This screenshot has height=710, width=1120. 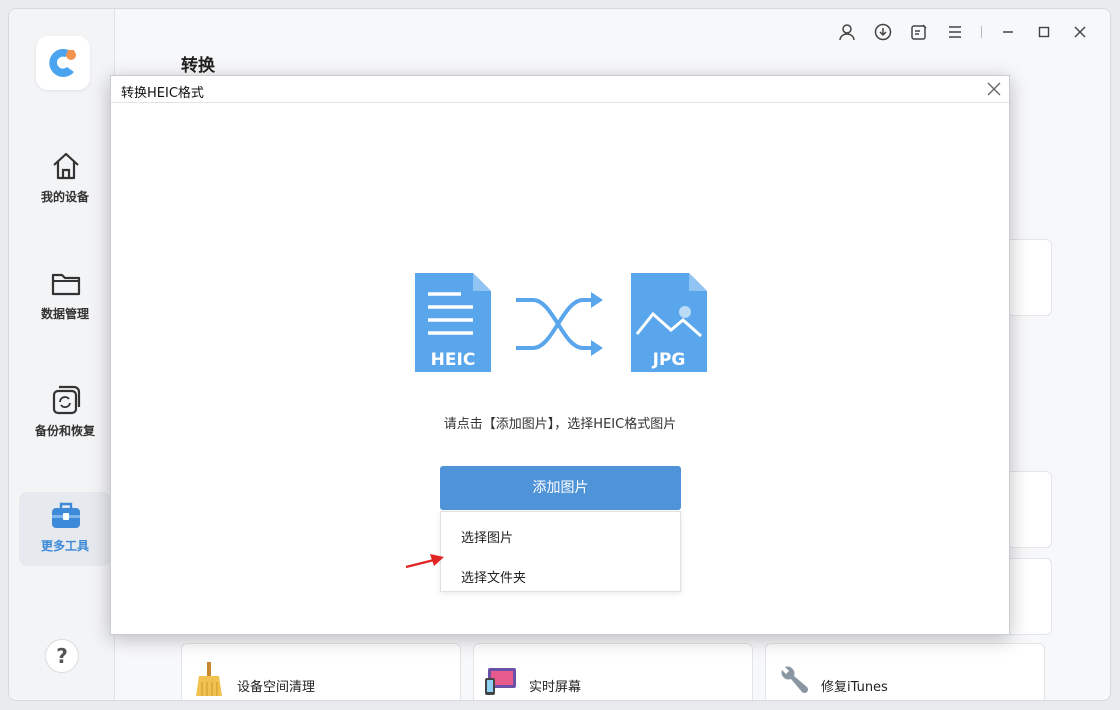 I want to click on close-icon, so click(x=1080, y=32).